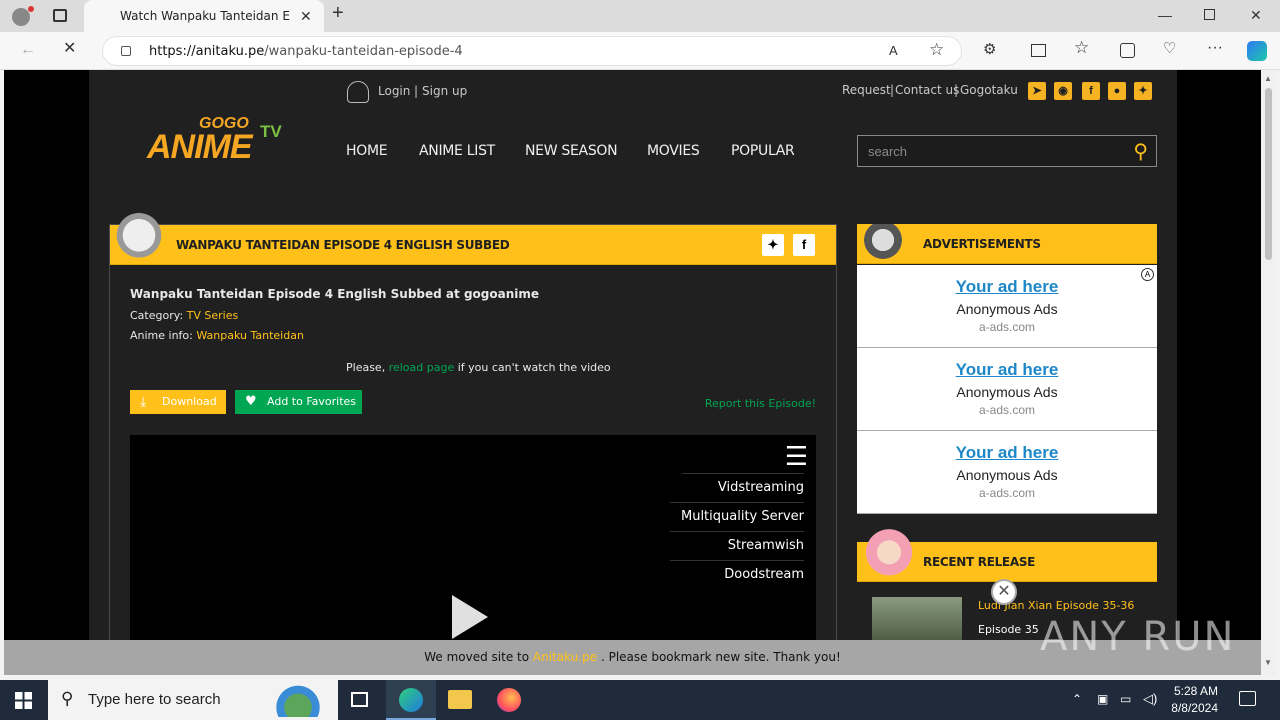 This screenshot has height=720, width=1280. I want to click on notifications-icon, so click(1247, 698).